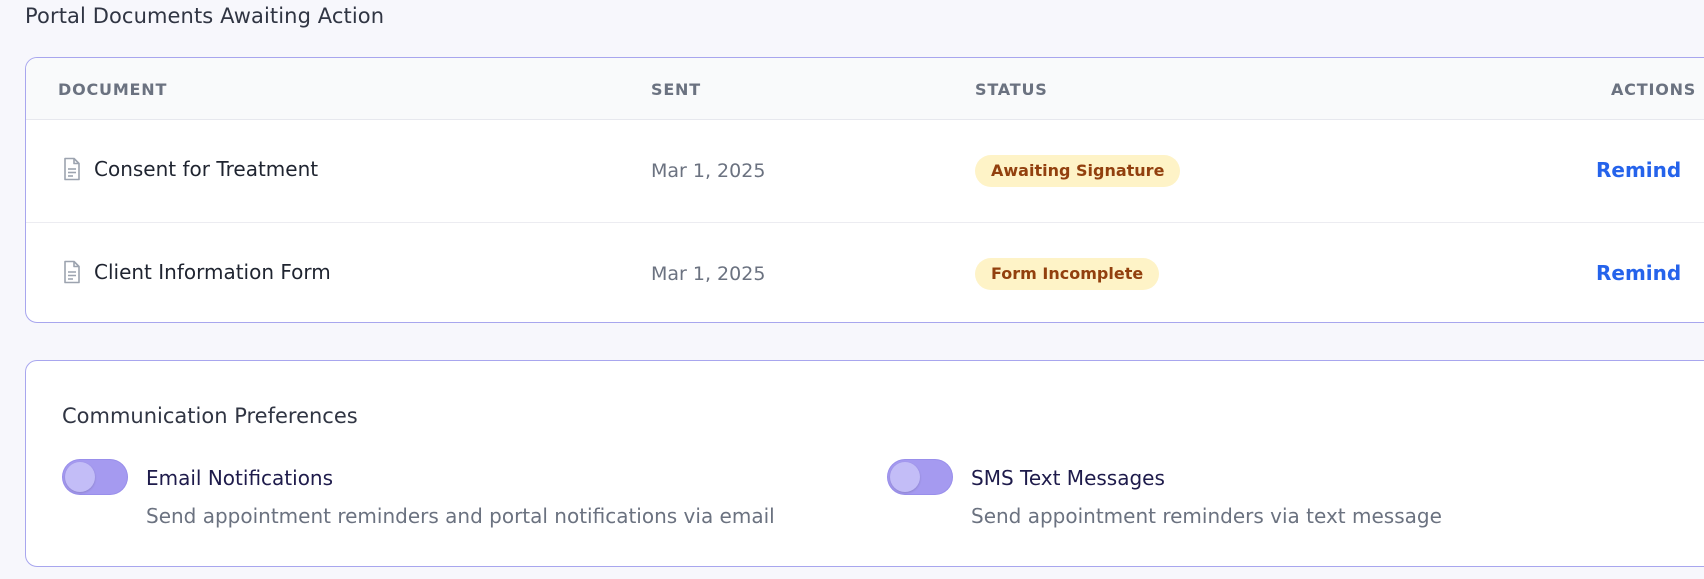 The image size is (1704, 579). What do you see at coordinates (1067, 274) in the screenshot?
I see `status-badge: Form Incomplete` at bounding box center [1067, 274].